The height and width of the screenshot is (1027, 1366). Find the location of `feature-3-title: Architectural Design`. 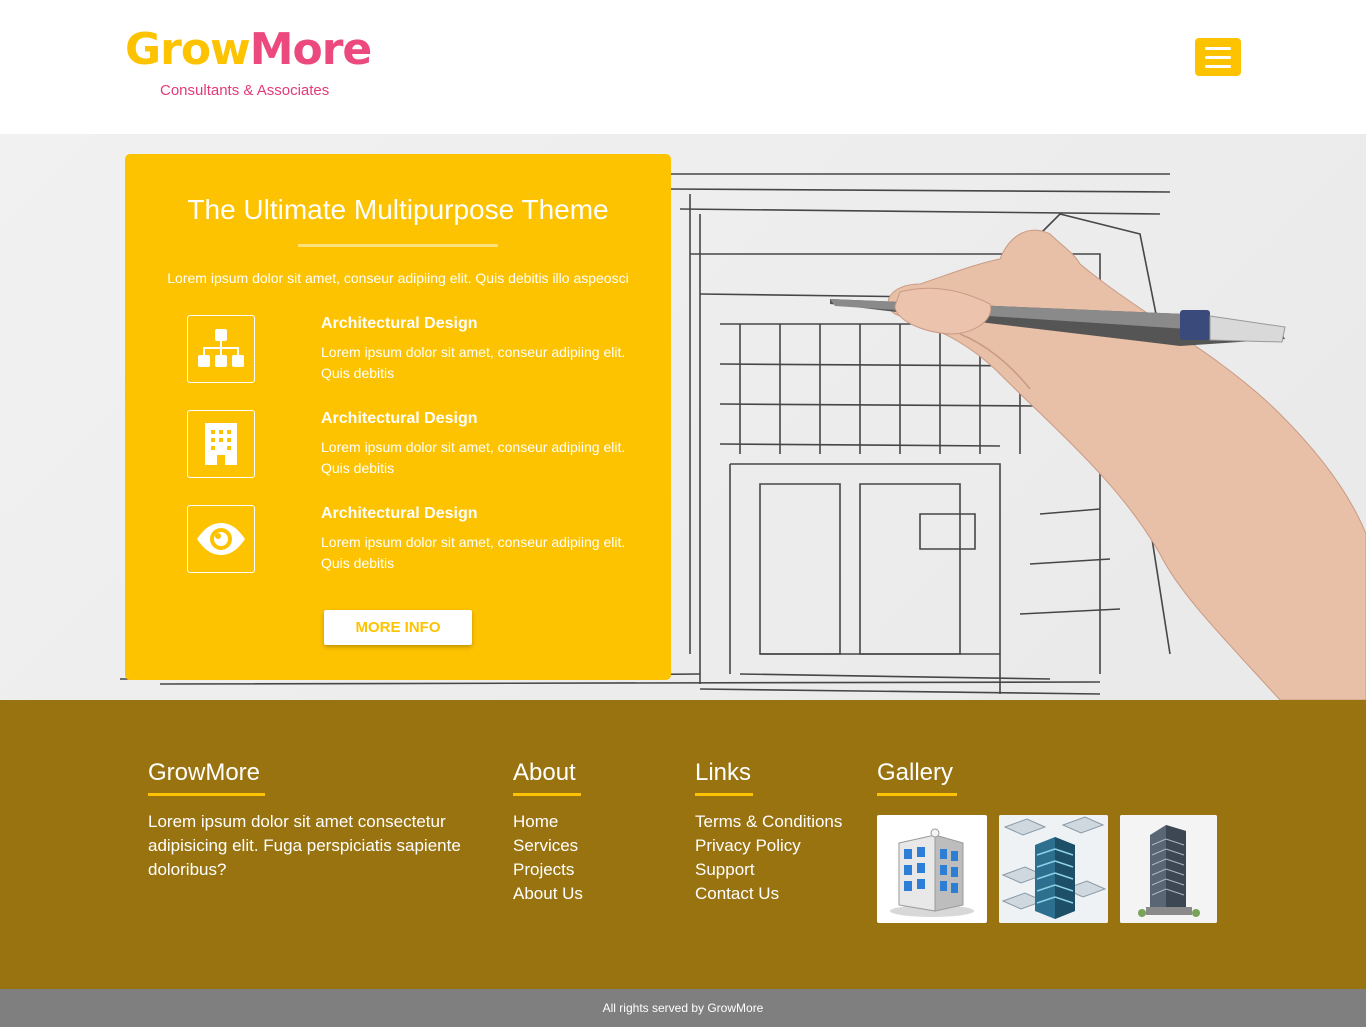

feature-3-title: Architectural Design is located at coordinates (399, 513).